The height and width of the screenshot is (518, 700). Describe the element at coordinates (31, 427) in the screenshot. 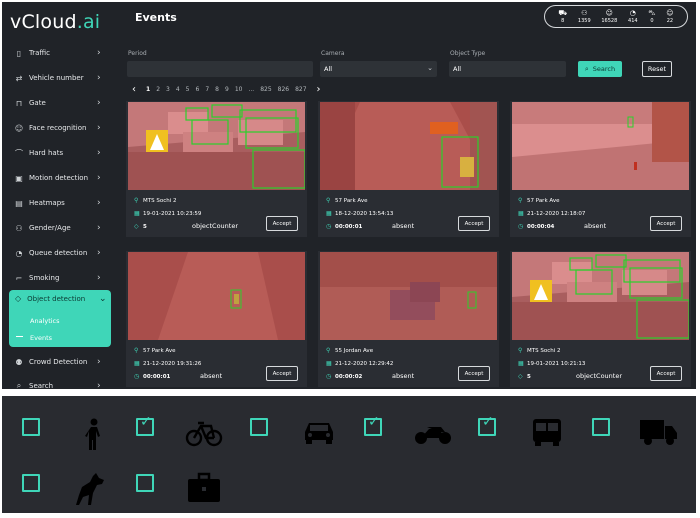

I see `checkbox-person` at that location.